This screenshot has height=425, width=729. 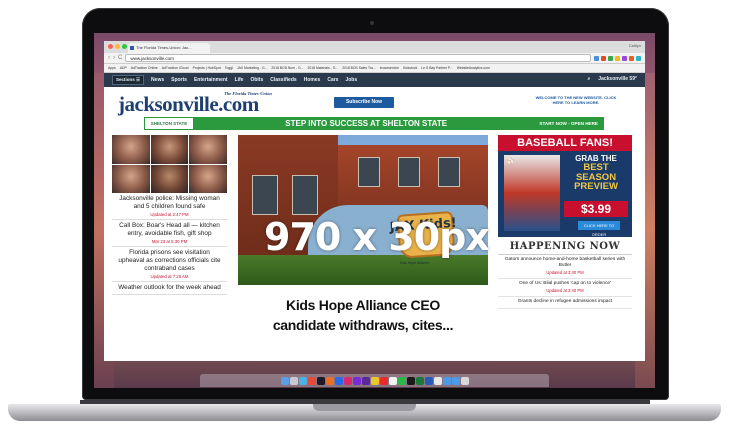 What do you see at coordinates (320, 380) in the screenshot?
I see `terminal-icon` at bounding box center [320, 380].